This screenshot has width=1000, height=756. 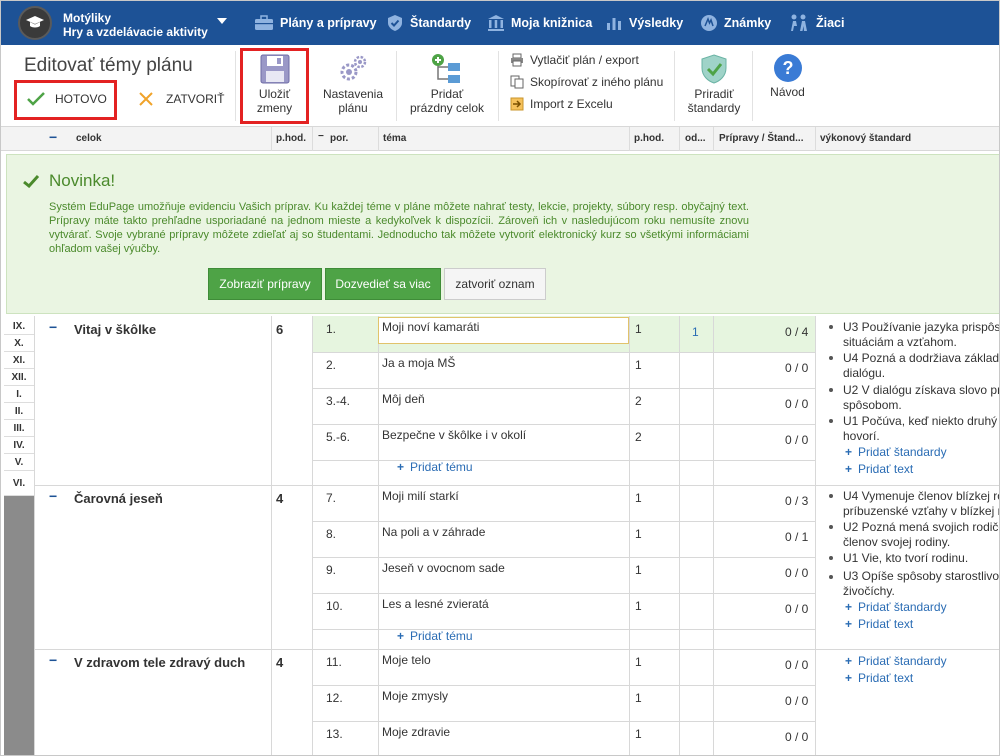 I want to click on grade-tab-iv: IV., so click(x=19, y=445).